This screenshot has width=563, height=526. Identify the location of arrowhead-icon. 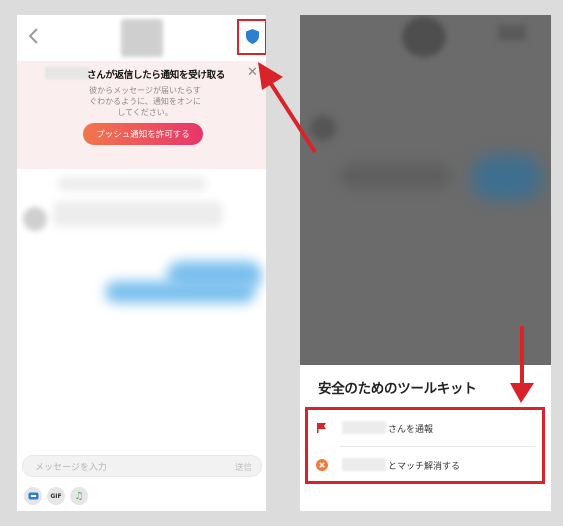
(522, 393).